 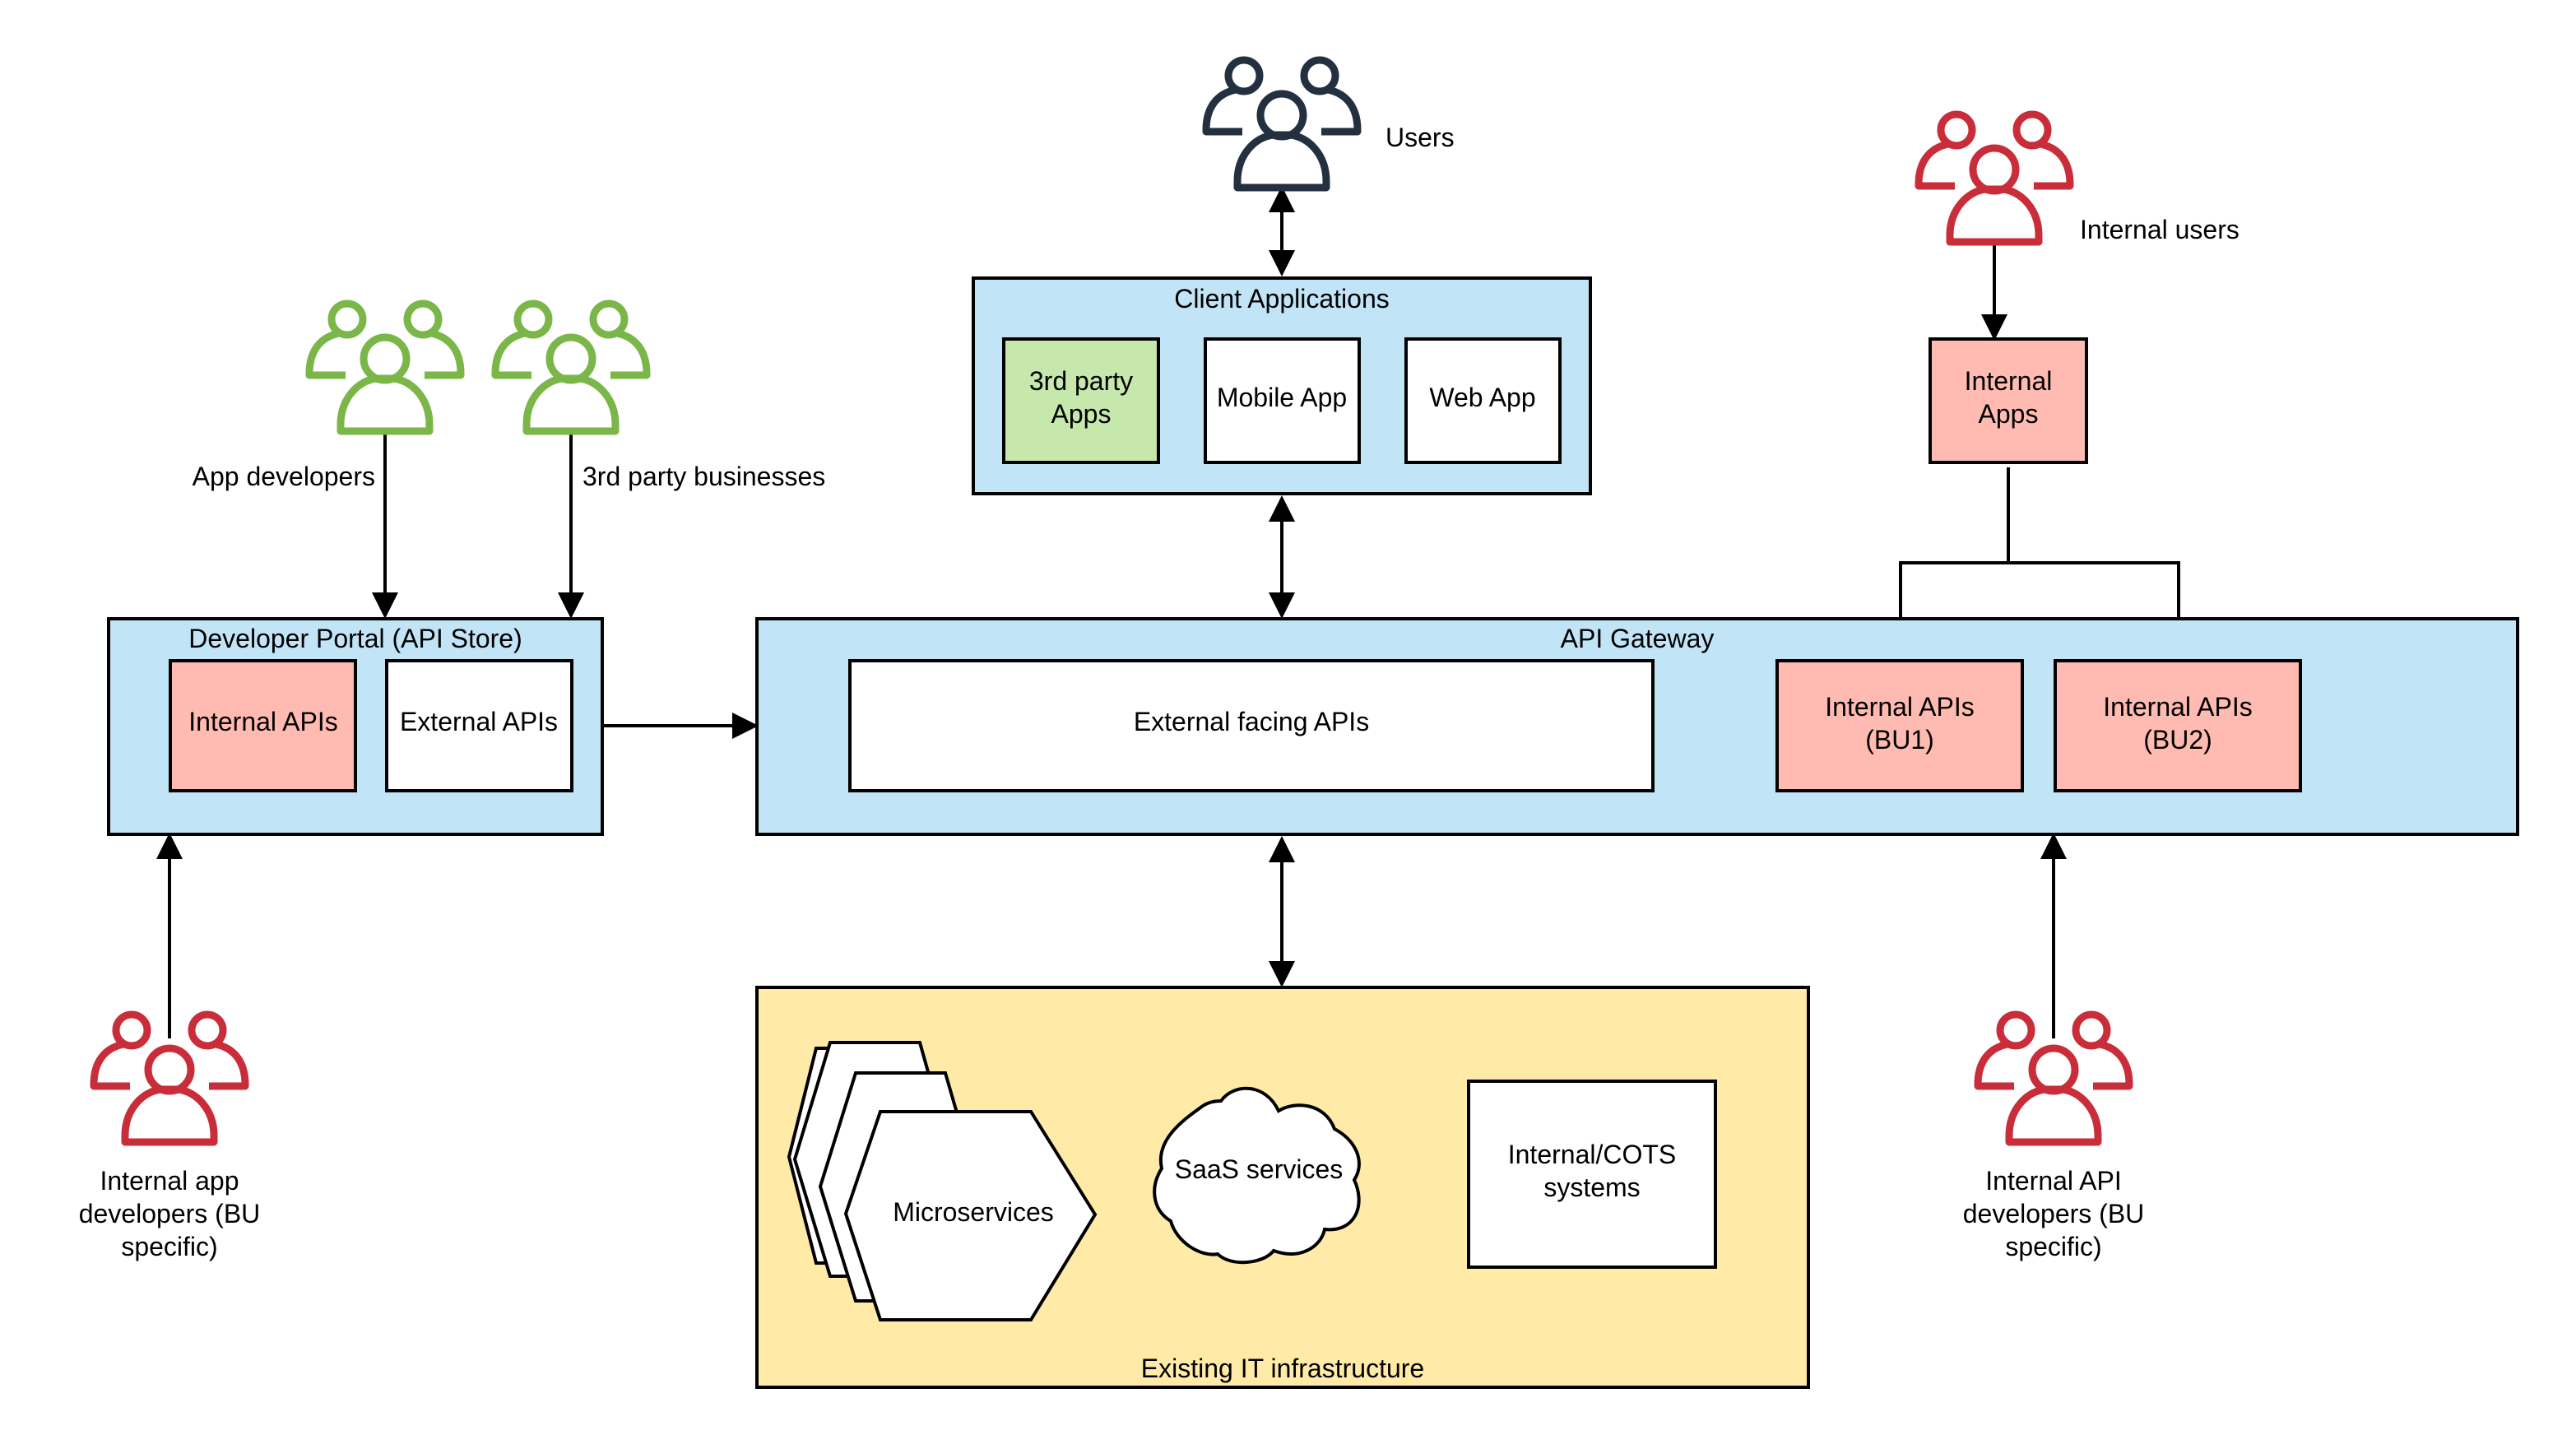 What do you see at coordinates (170, 1138) in the screenshot?
I see `actor-internal-app-developers: Internal app developers (BU specific)` at bounding box center [170, 1138].